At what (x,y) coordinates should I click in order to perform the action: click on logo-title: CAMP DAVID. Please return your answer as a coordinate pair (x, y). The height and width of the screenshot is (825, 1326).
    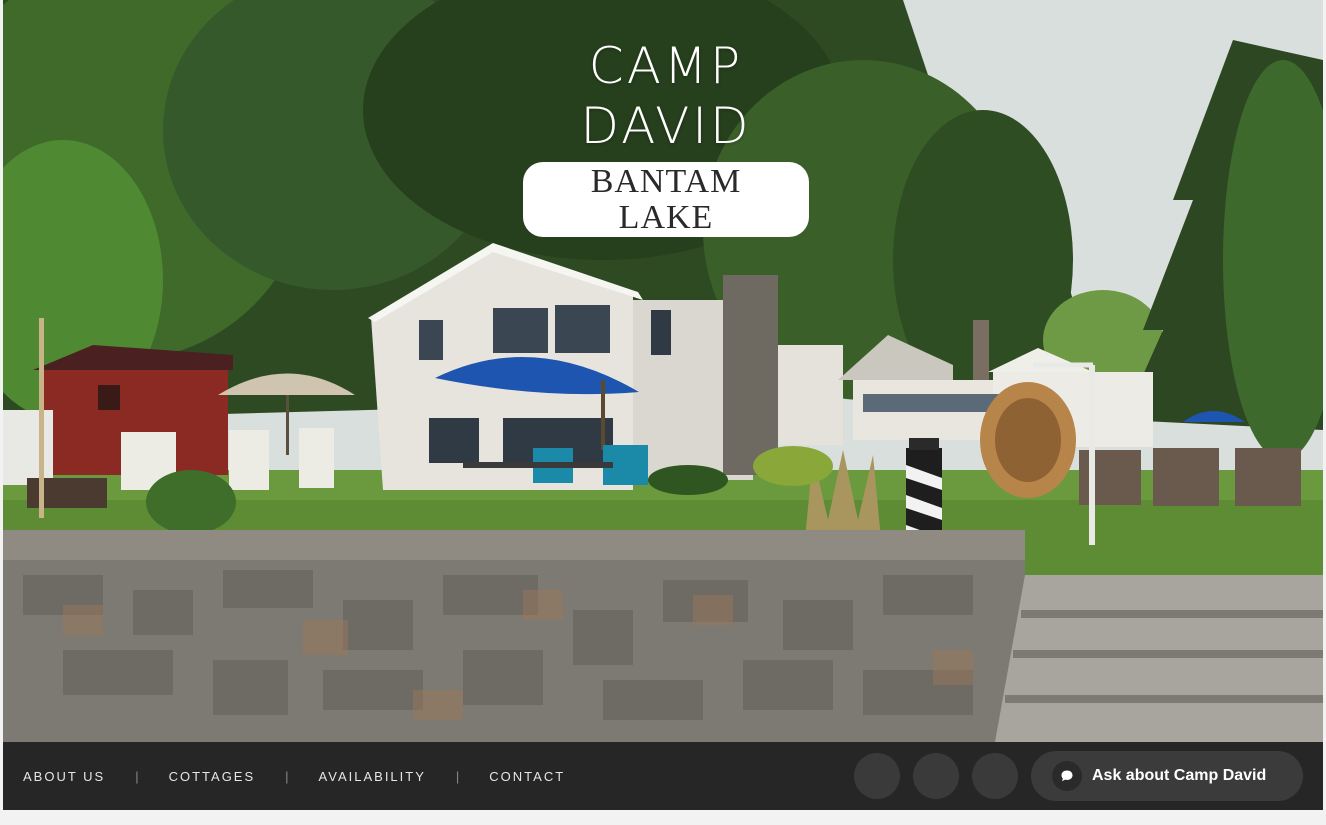
    Looking at the image, I should click on (666, 96).